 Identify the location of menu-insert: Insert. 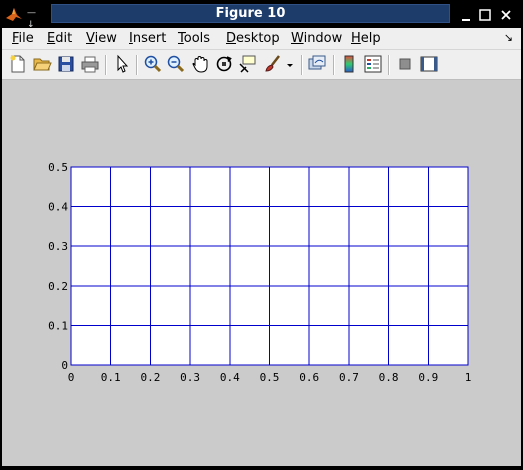
(147, 39).